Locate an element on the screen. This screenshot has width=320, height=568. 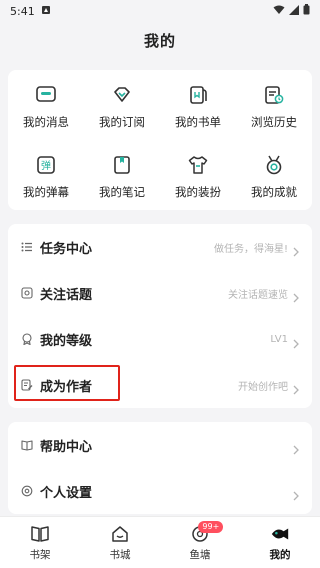
author-edit-icon is located at coordinates (27, 385).